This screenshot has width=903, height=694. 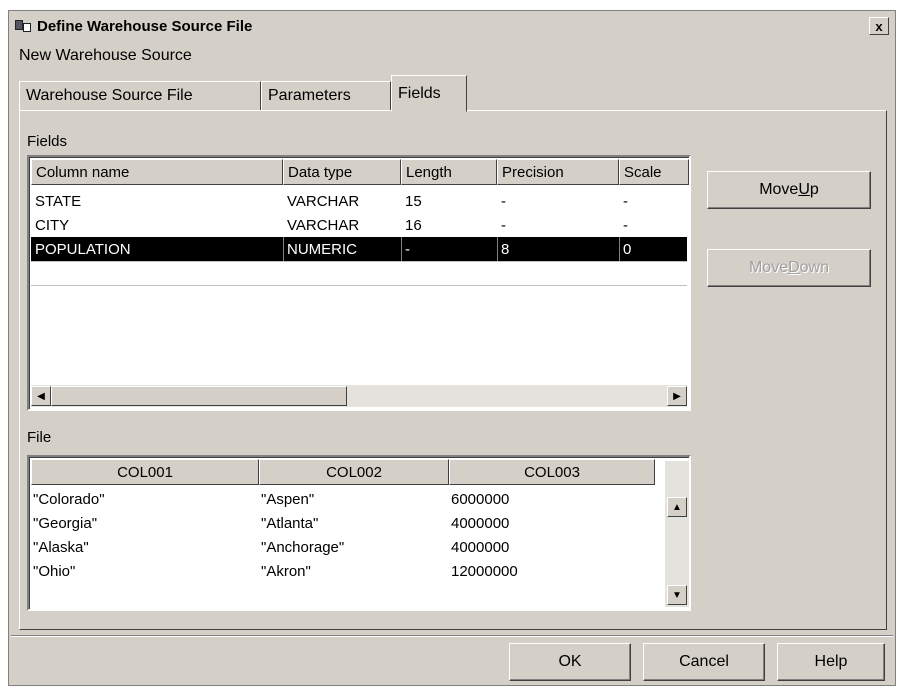 I want to click on table-cell: 15, so click(x=412, y=201).